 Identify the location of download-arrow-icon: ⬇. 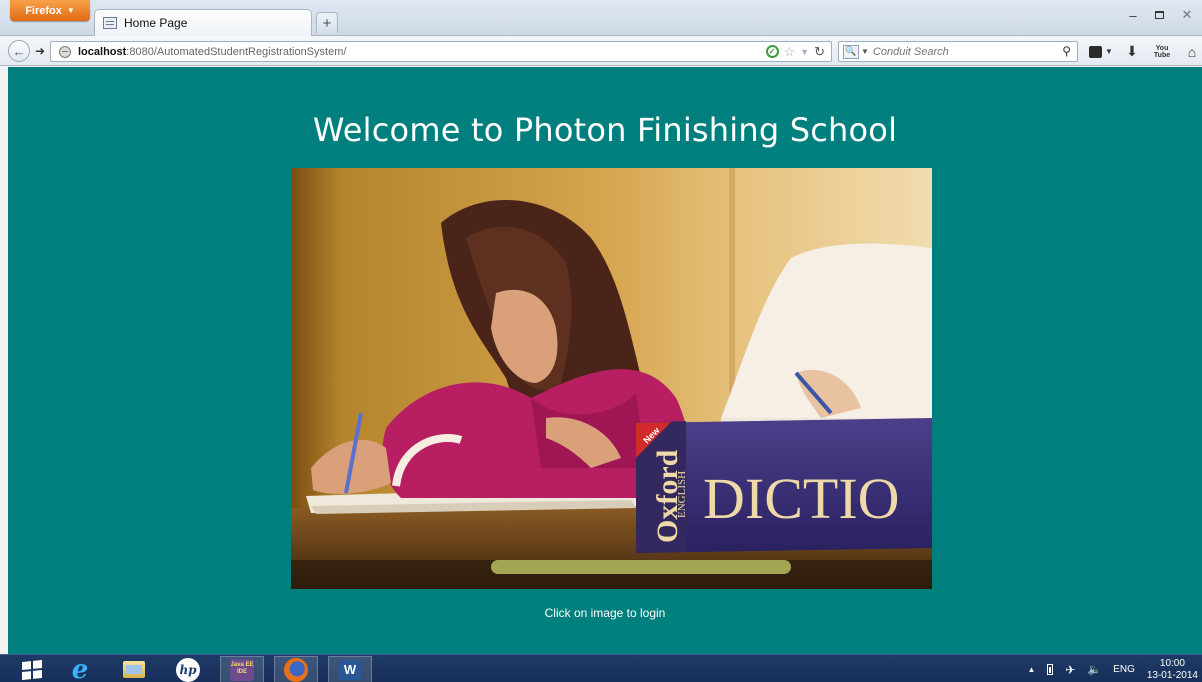
(1132, 51).